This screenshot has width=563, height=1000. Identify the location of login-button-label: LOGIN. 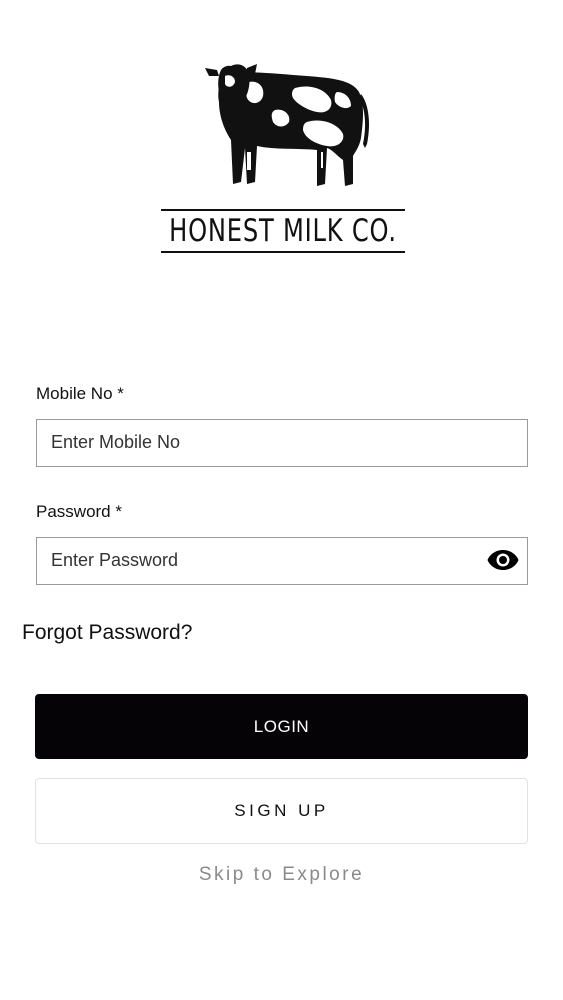
(281, 726).